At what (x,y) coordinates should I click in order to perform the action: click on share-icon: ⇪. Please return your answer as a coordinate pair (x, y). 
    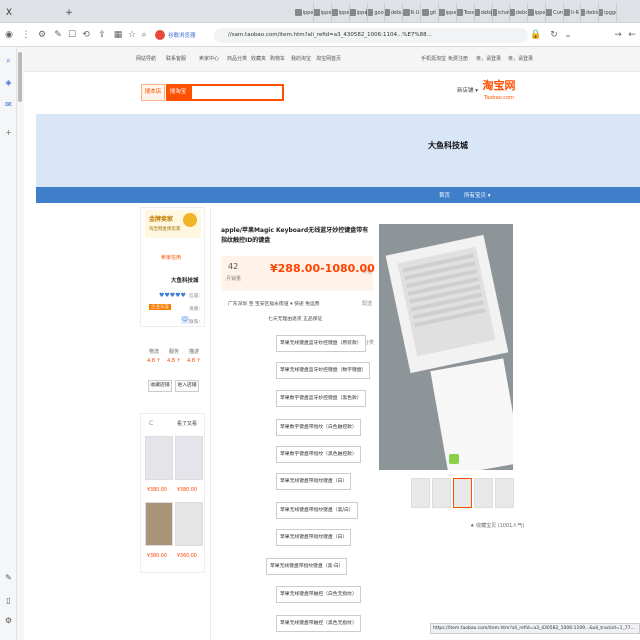
    Looking at the image, I should click on (102, 35).